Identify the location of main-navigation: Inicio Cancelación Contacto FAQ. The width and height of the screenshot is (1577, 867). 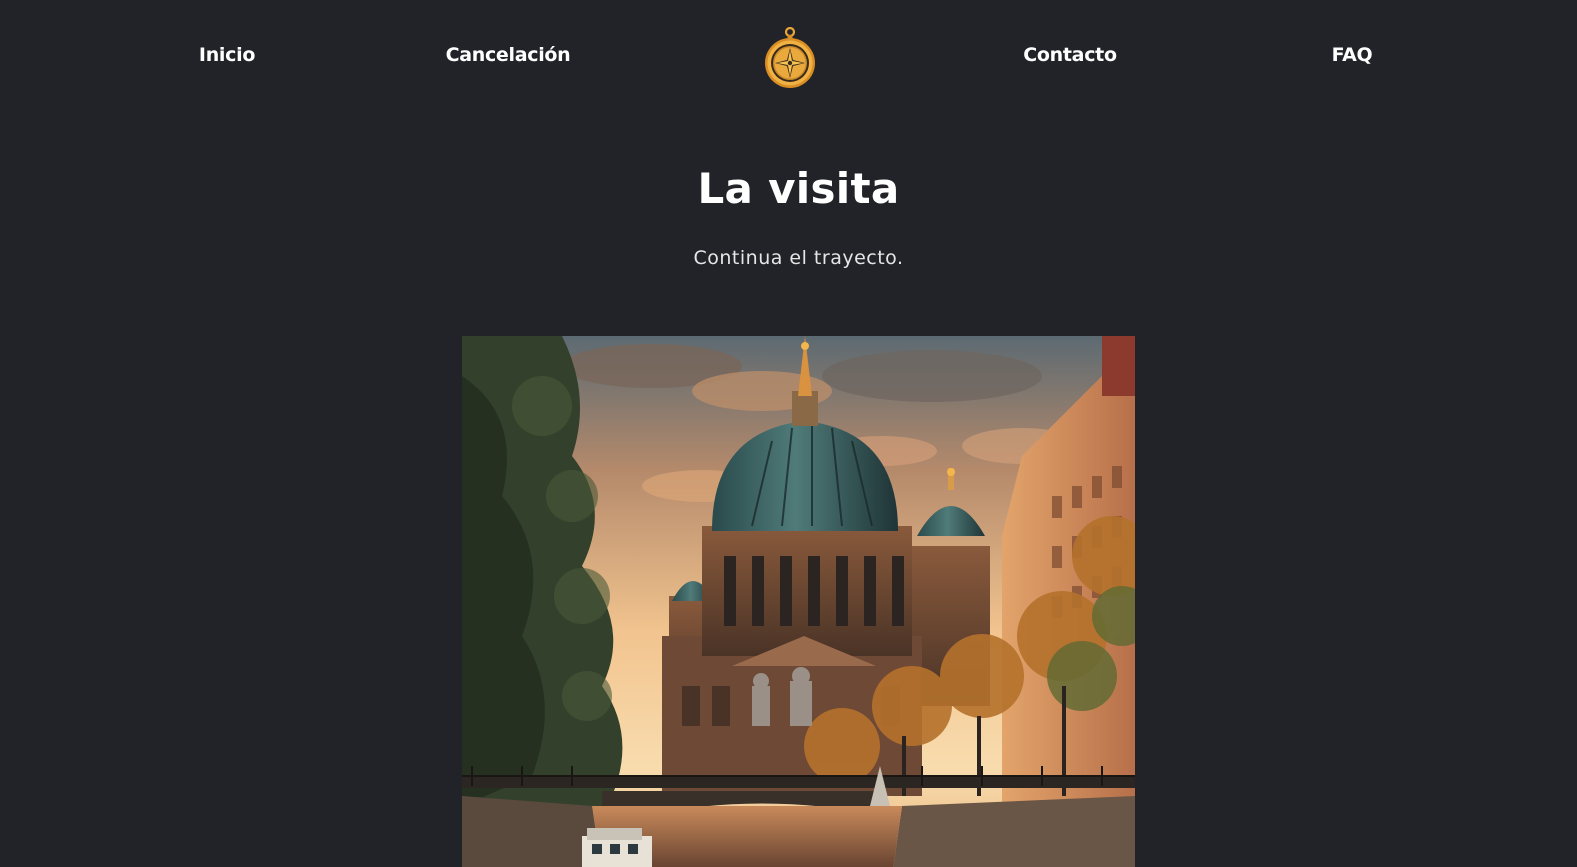
(788, 59).